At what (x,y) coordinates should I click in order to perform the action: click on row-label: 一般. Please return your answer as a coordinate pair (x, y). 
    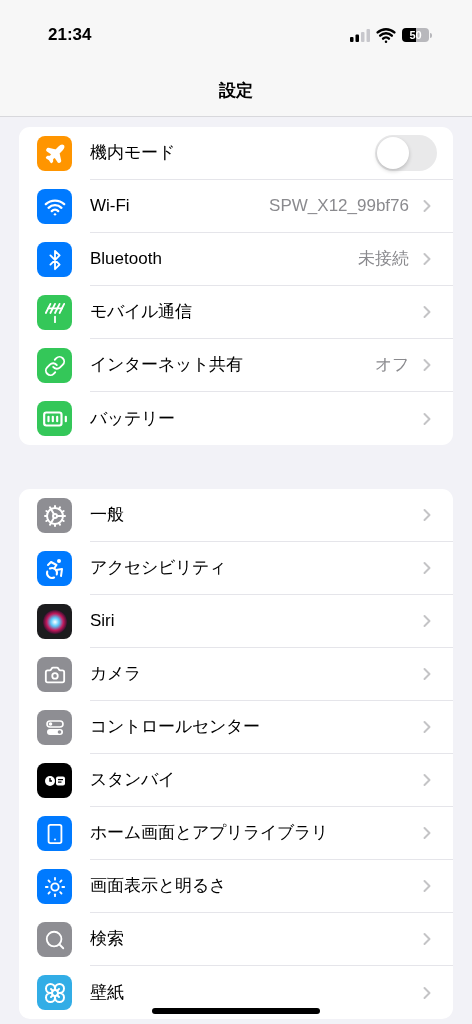
    Looking at the image, I should click on (107, 515).